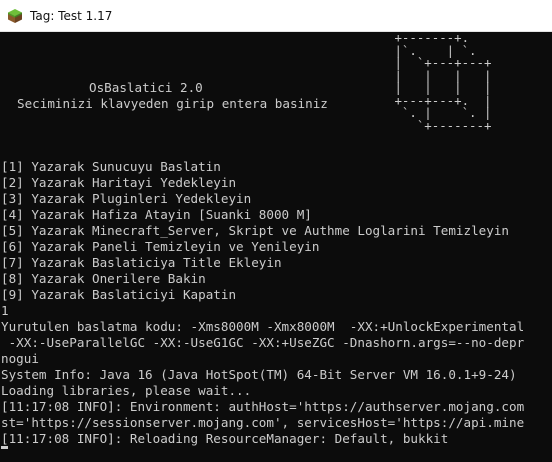  What do you see at coordinates (71, 16) in the screenshot?
I see `window-title: Tag: Test 1.17` at bounding box center [71, 16].